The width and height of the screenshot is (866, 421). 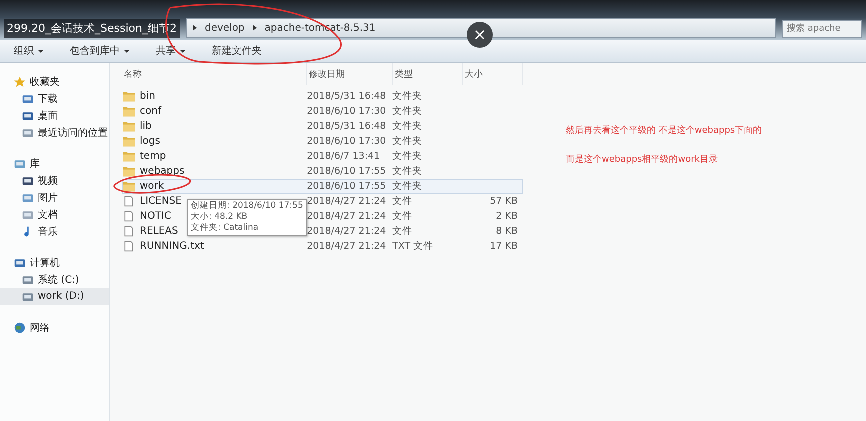 What do you see at coordinates (153, 156) in the screenshot?
I see `file-name: temp` at bounding box center [153, 156].